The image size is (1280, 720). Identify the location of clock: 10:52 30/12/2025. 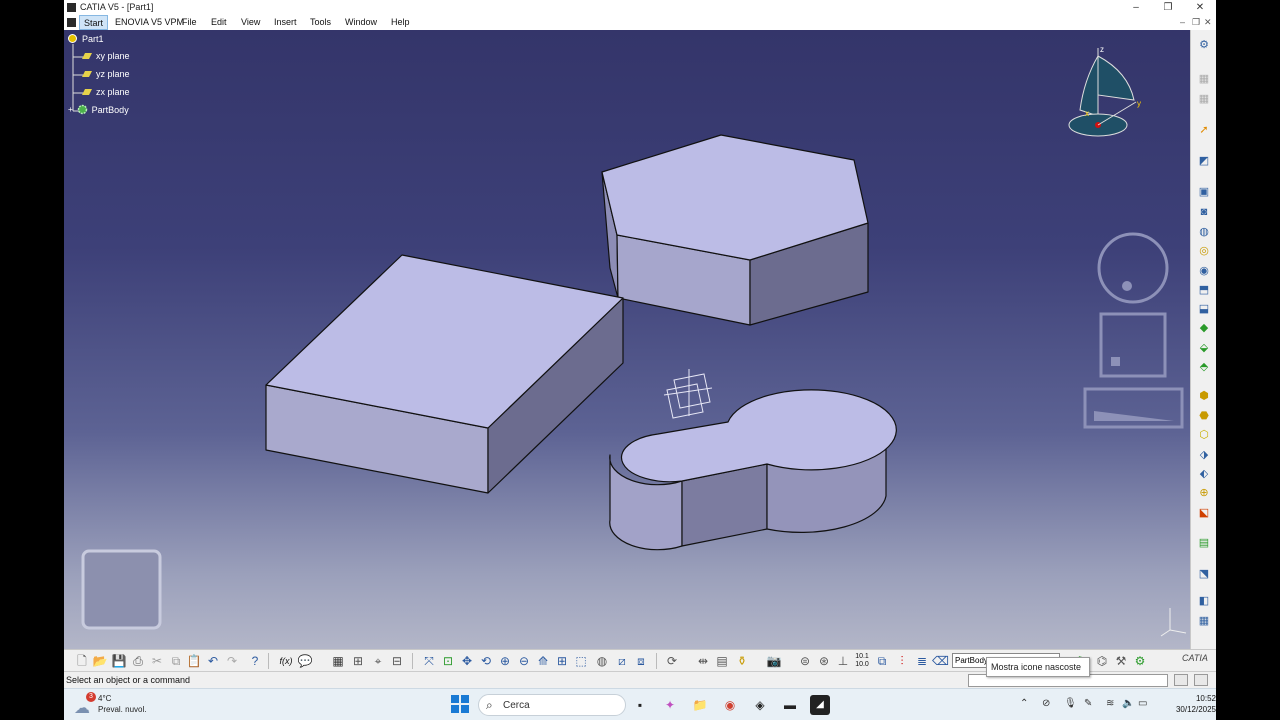
(1187, 704).